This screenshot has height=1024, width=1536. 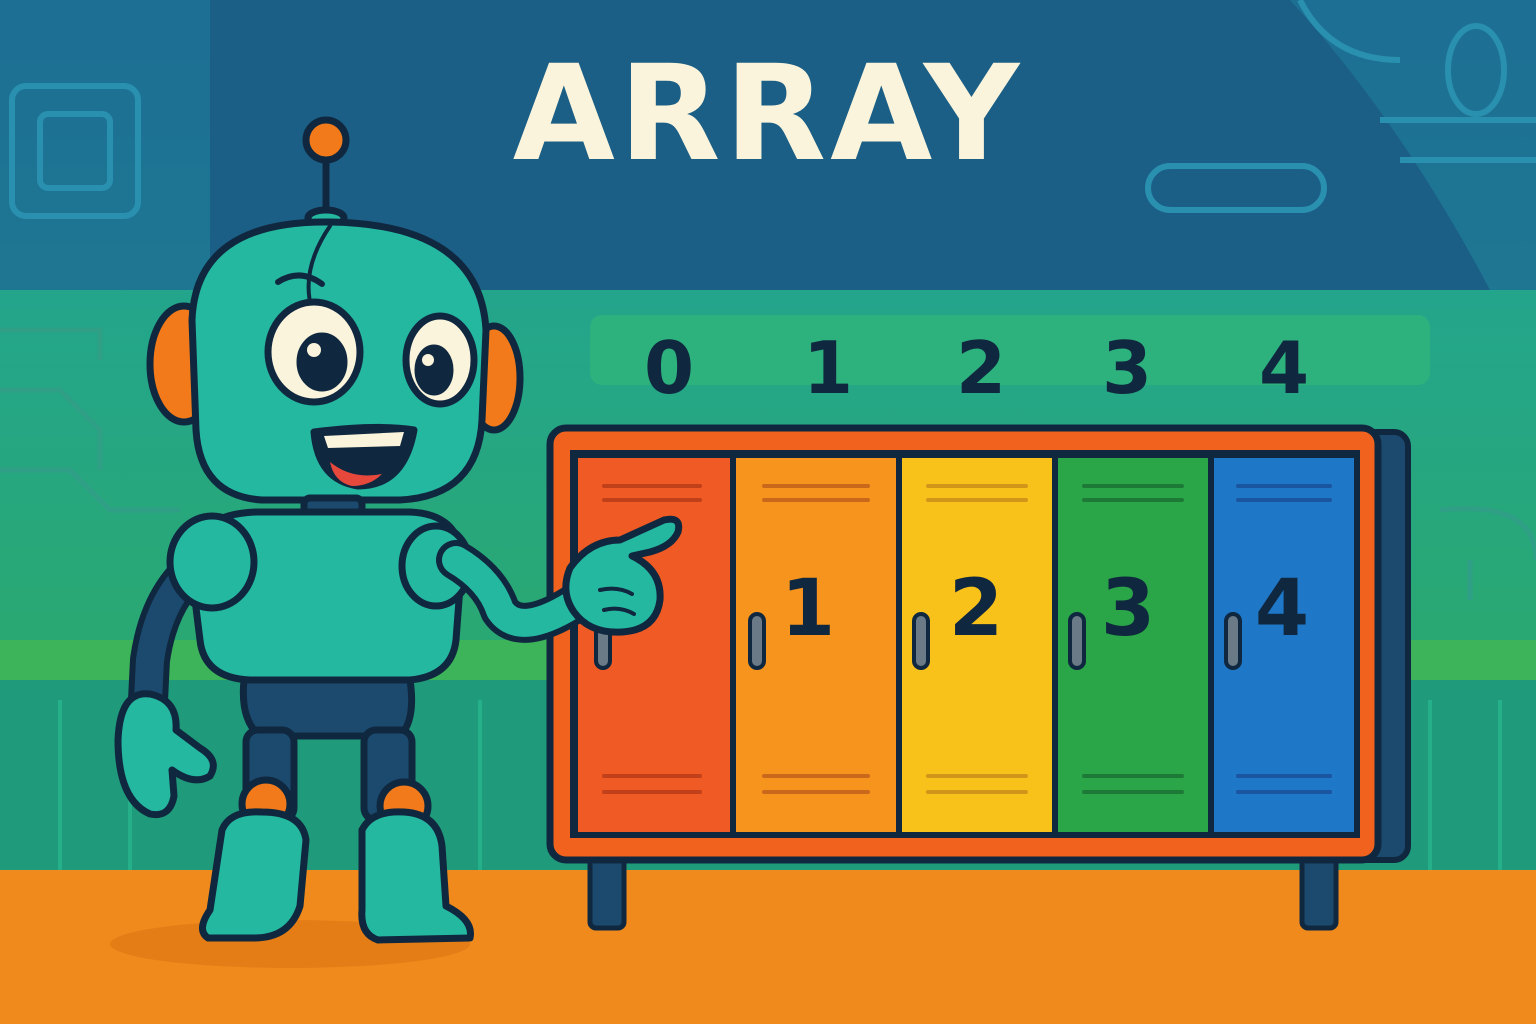 I want to click on index-label-4: 4, so click(x=1284, y=368).